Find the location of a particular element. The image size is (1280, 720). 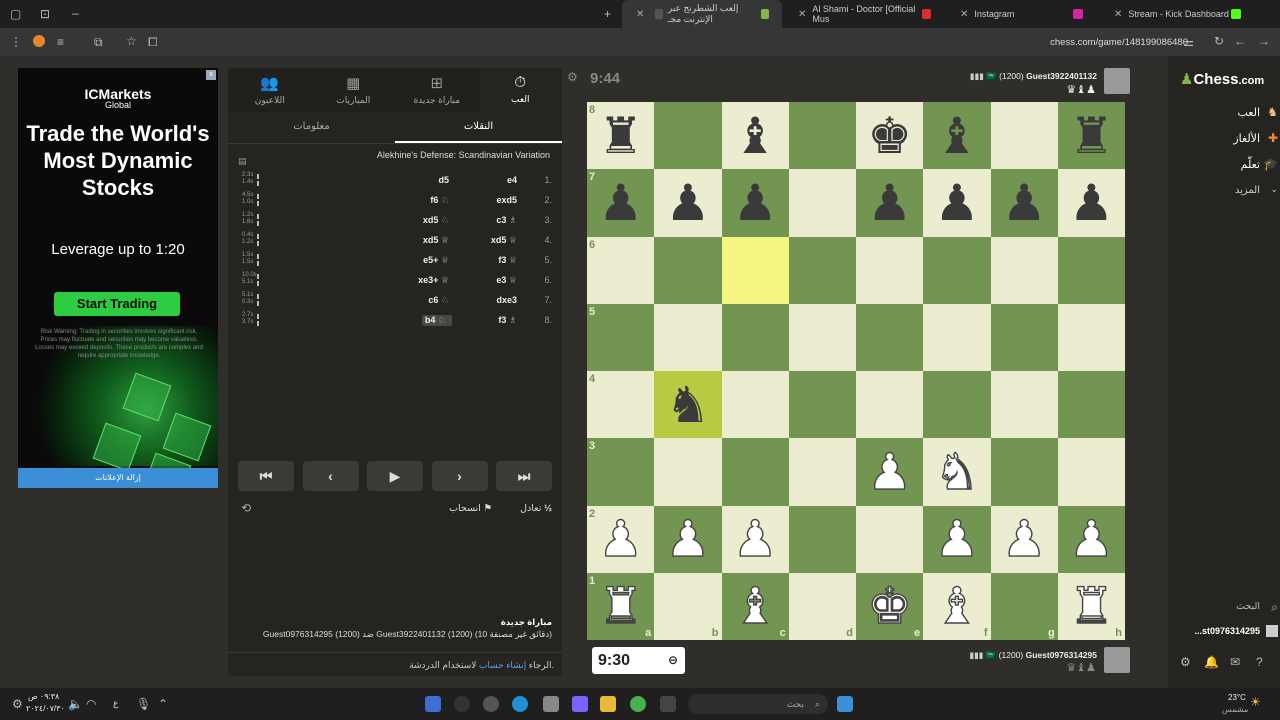

tab-new-game: ⊞ مباراة جديدة is located at coordinates (437, 90).